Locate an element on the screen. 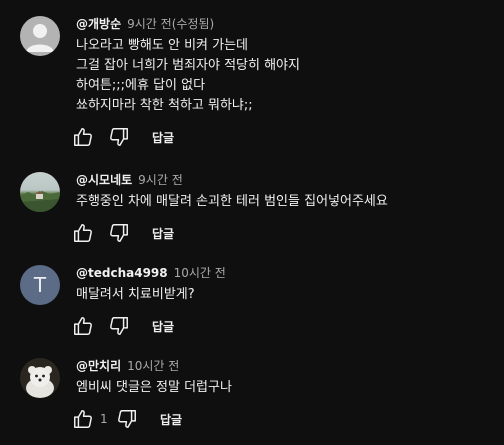 This screenshot has height=445, width=504. comment-line: 엠비씨 댓글은 정말 더럽구나 is located at coordinates (154, 387).